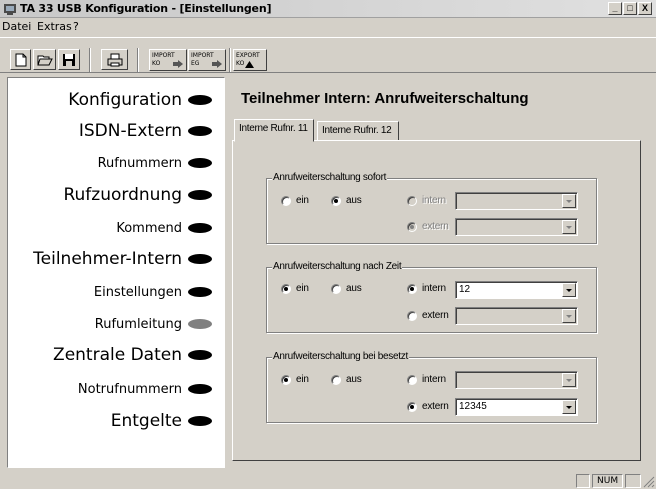 The height and width of the screenshot is (489, 656). I want to click on tab-rufnr-11: Interne Rufnr. 11, so click(274, 130).